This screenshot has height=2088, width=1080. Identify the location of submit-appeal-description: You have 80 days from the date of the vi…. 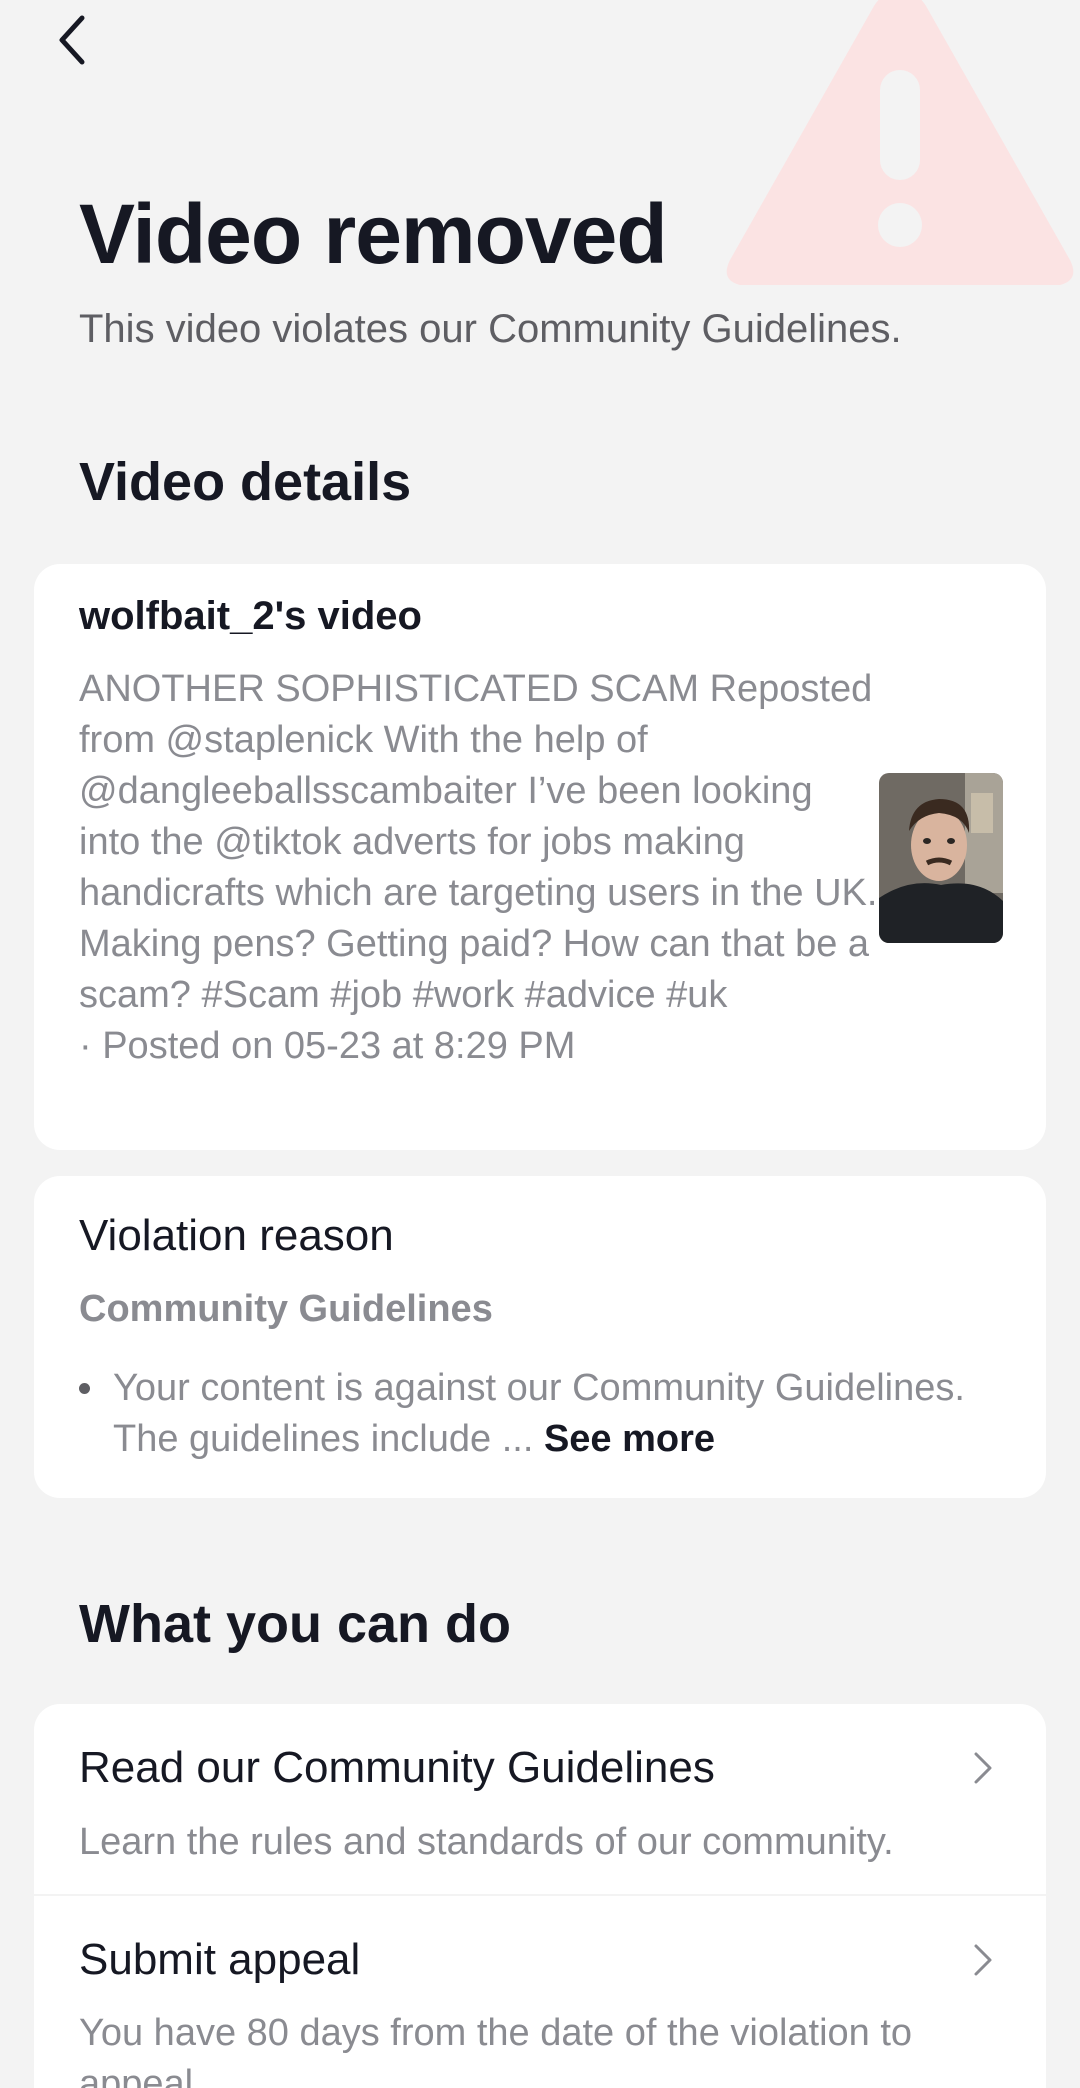
(496, 2050).